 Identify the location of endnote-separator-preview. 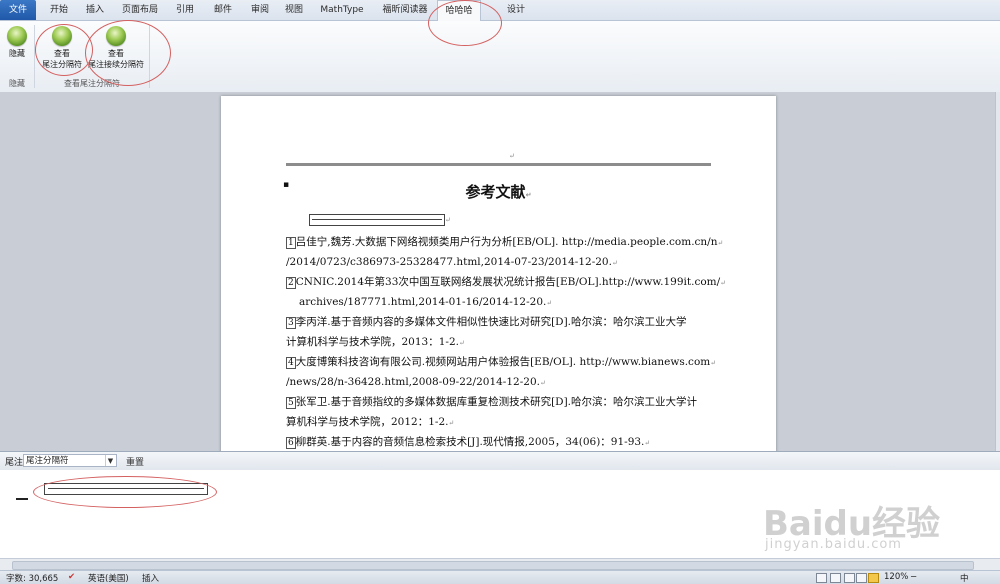
(126, 489).